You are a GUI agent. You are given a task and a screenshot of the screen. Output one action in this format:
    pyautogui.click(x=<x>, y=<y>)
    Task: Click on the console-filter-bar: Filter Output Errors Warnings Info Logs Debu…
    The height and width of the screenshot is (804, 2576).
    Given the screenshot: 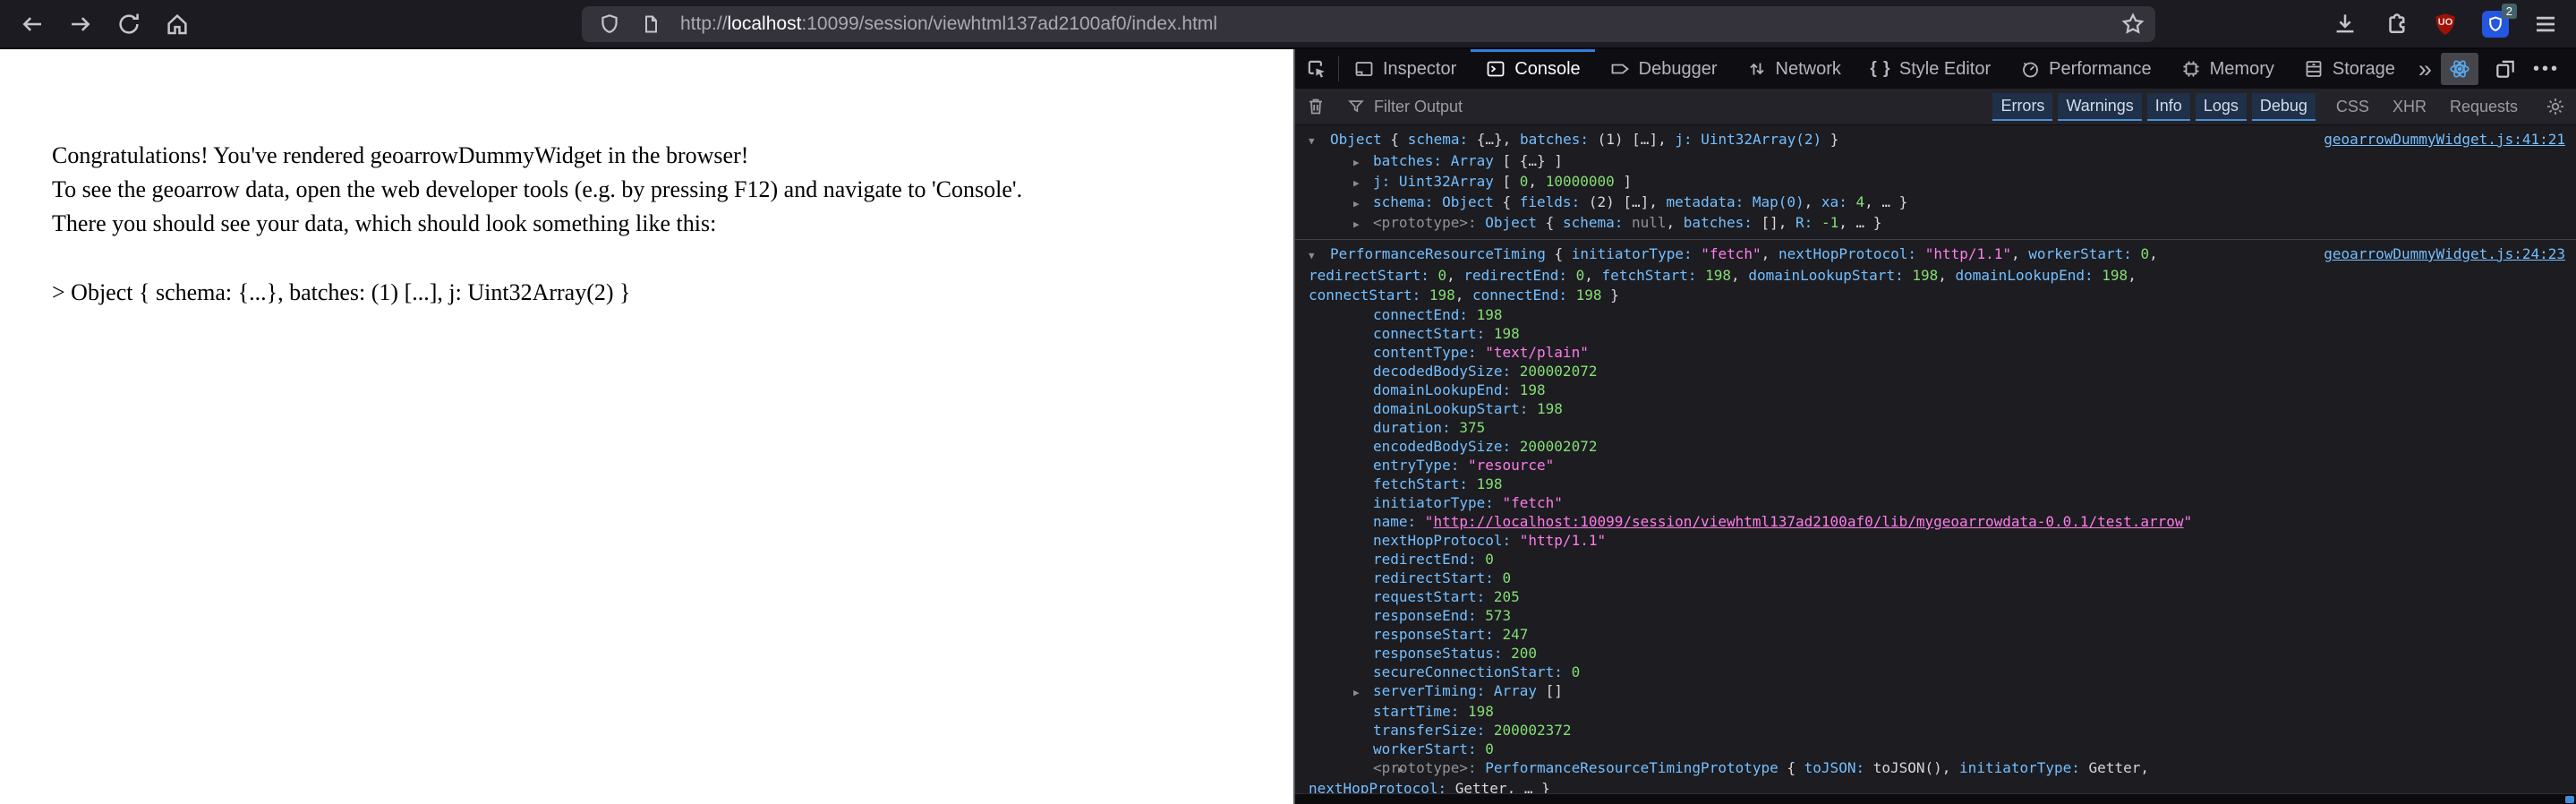 What is the action you would take?
    pyautogui.click(x=1935, y=107)
    